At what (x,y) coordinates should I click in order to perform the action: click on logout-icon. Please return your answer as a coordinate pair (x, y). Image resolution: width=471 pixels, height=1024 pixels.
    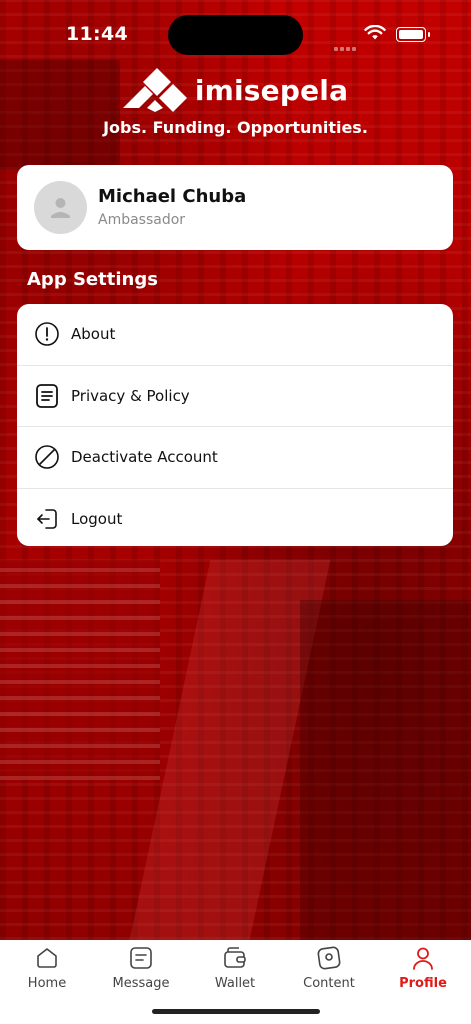
    Looking at the image, I should click on (47, 518).